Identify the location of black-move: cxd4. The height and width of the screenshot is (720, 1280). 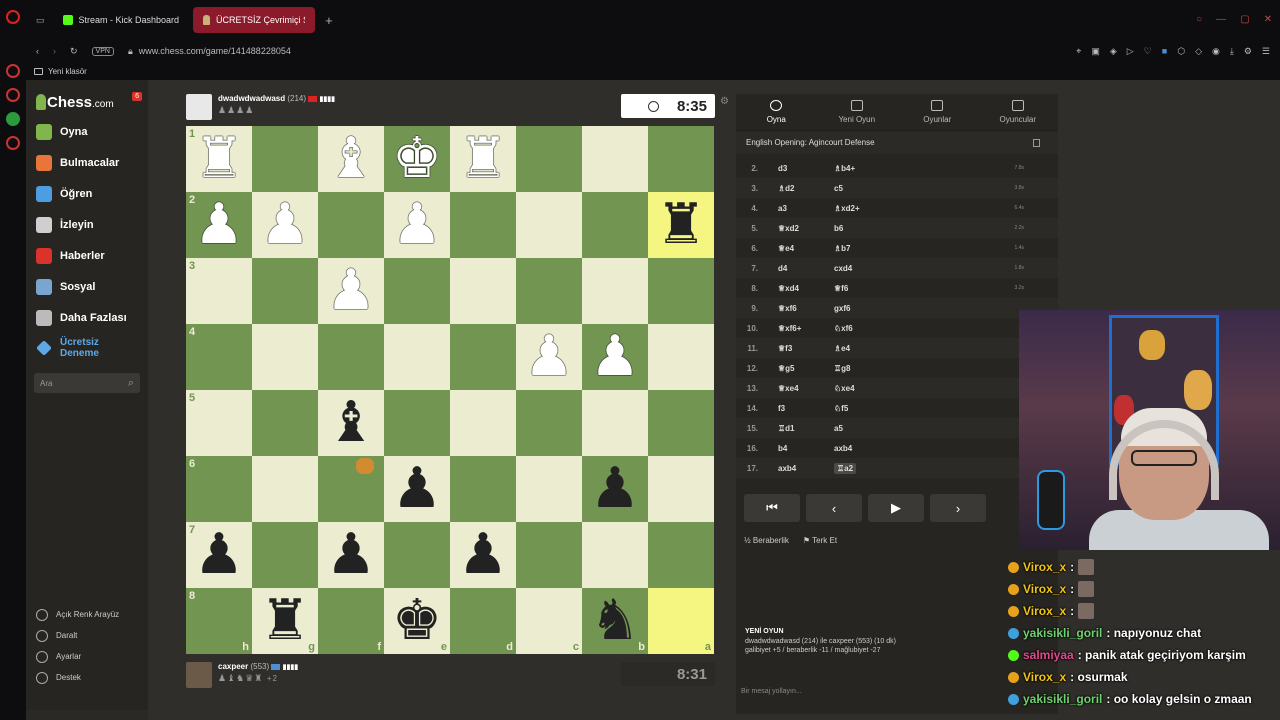
(857, 268).